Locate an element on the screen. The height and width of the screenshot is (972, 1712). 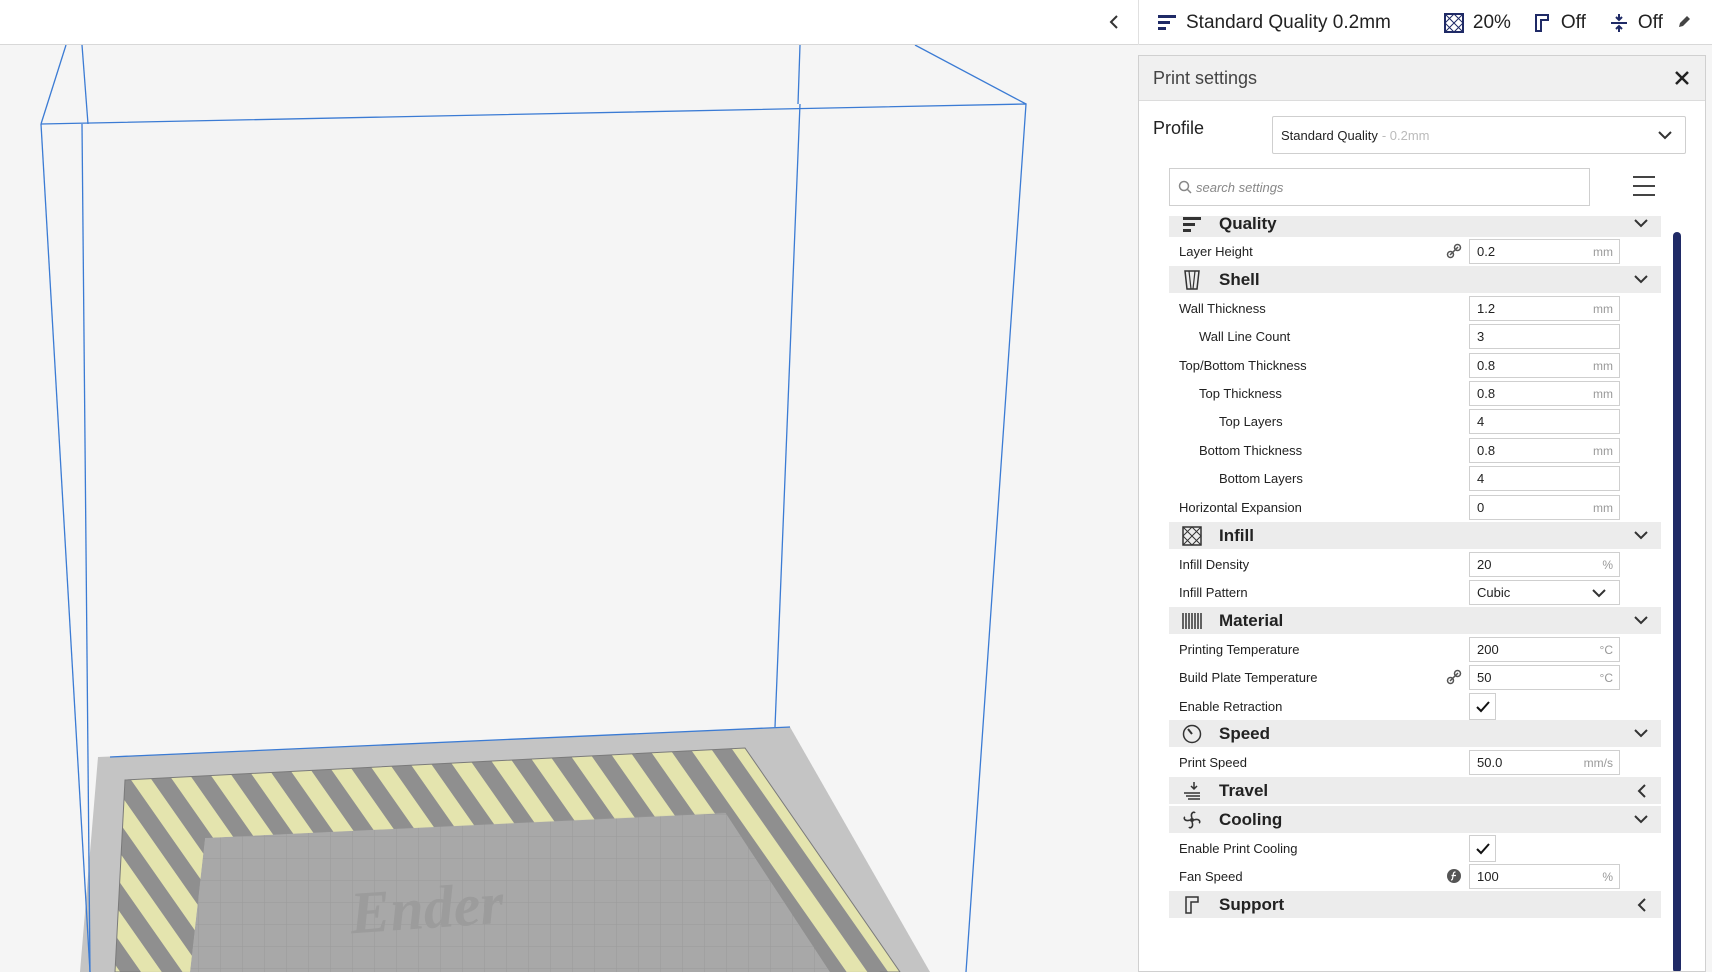
search-icon is located at coordinates (1185, 187).